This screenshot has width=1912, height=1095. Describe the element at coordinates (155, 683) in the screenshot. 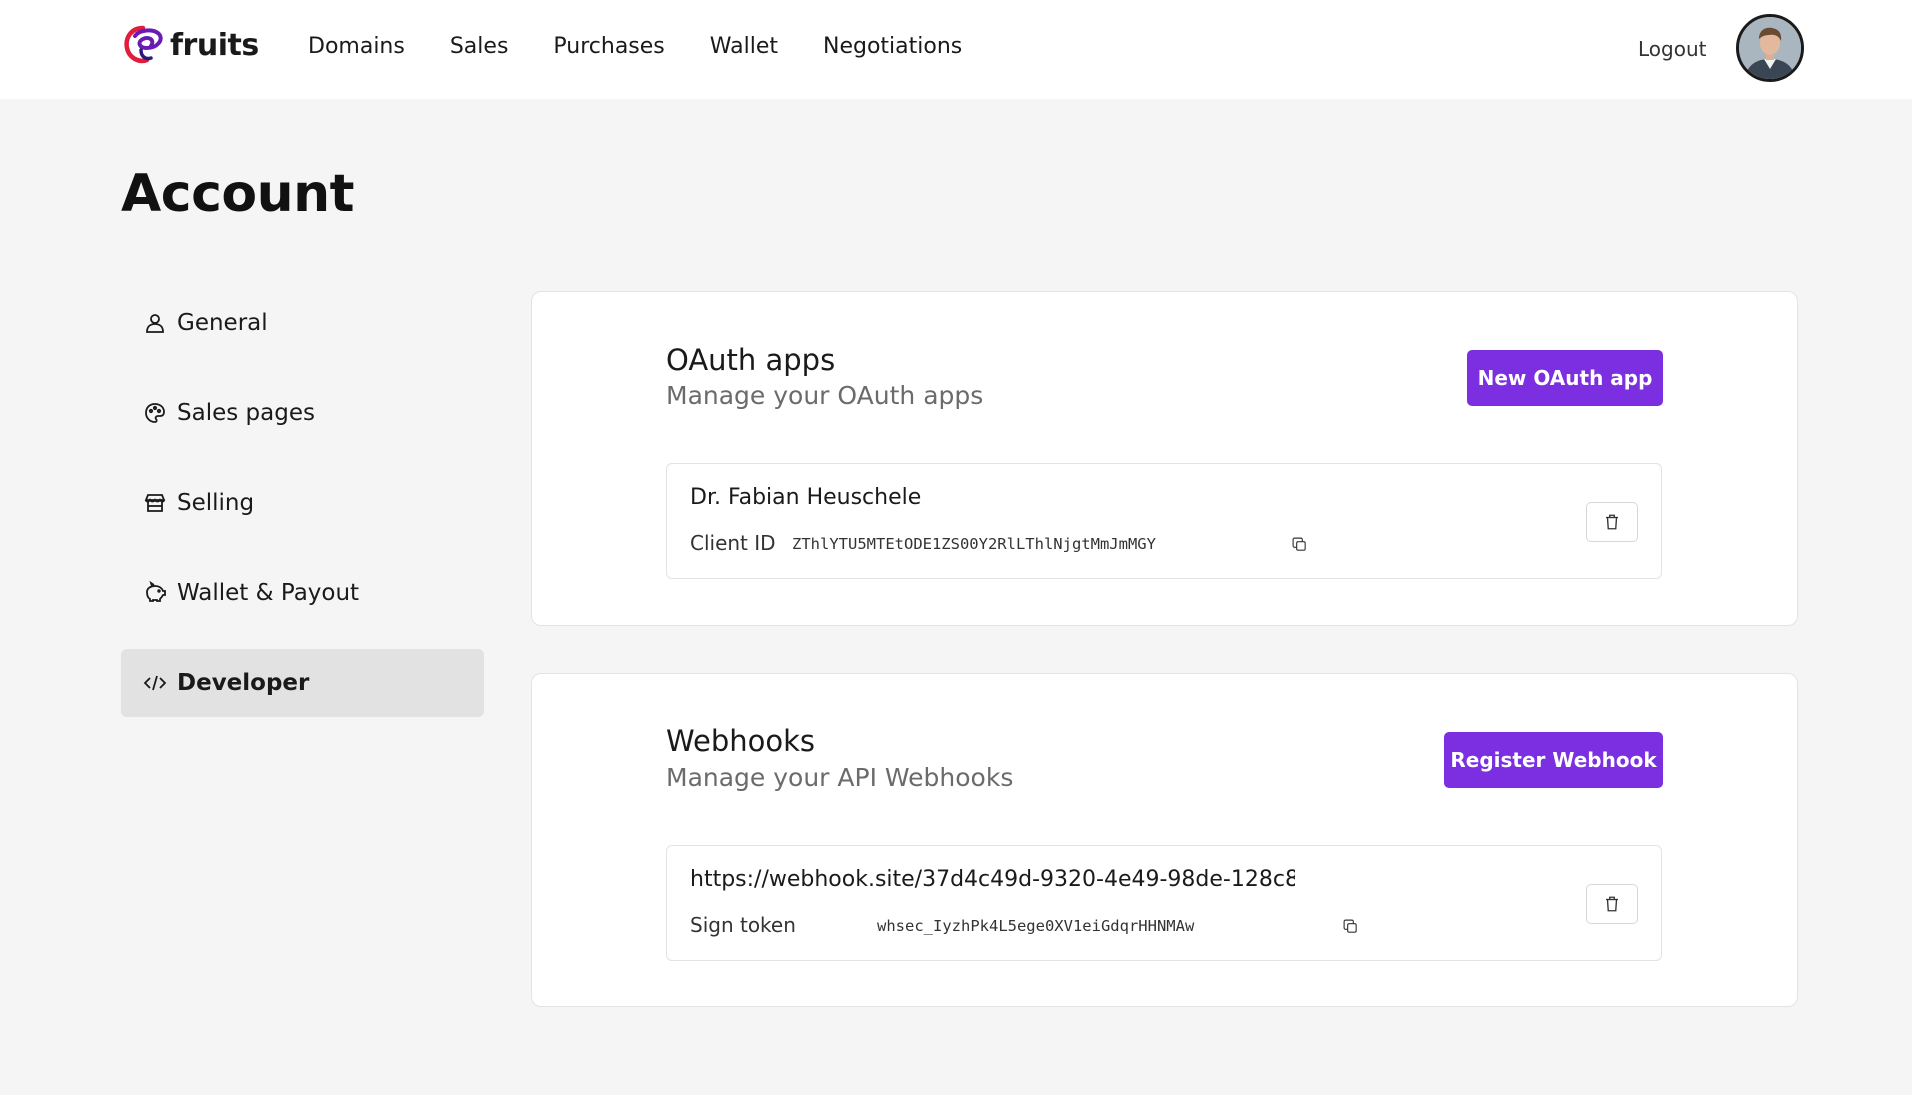

I see `code-icon` at that location.